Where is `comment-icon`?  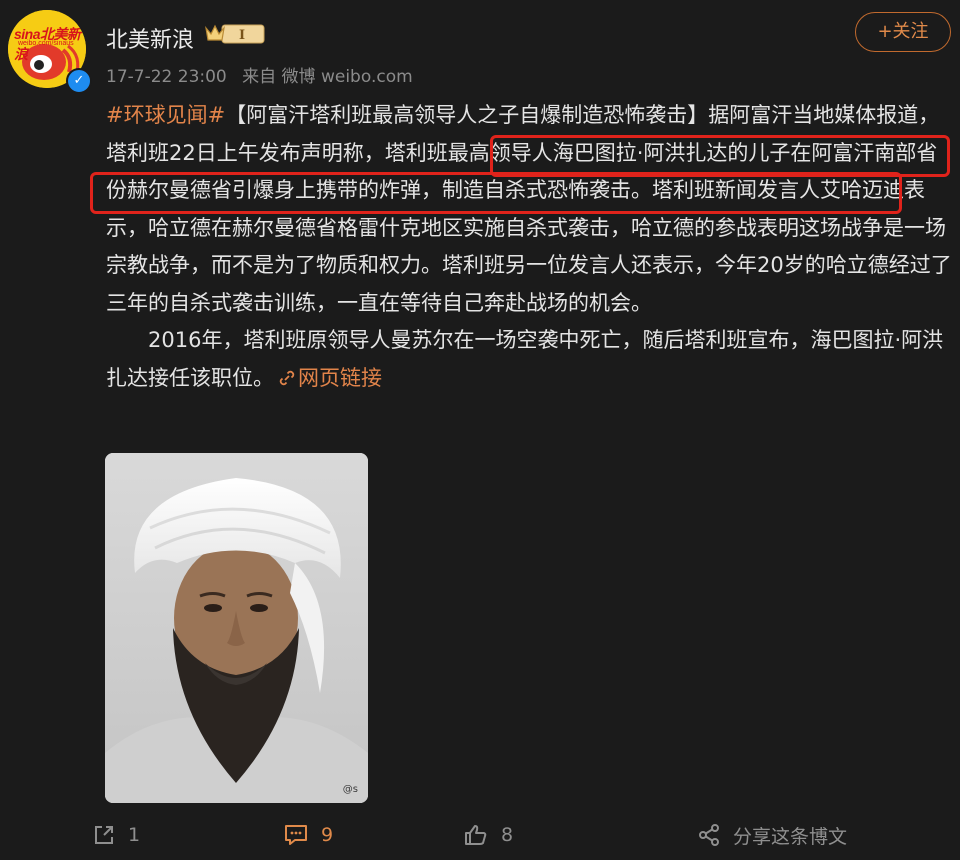
comment-icon is located at coordinates (296, 835).